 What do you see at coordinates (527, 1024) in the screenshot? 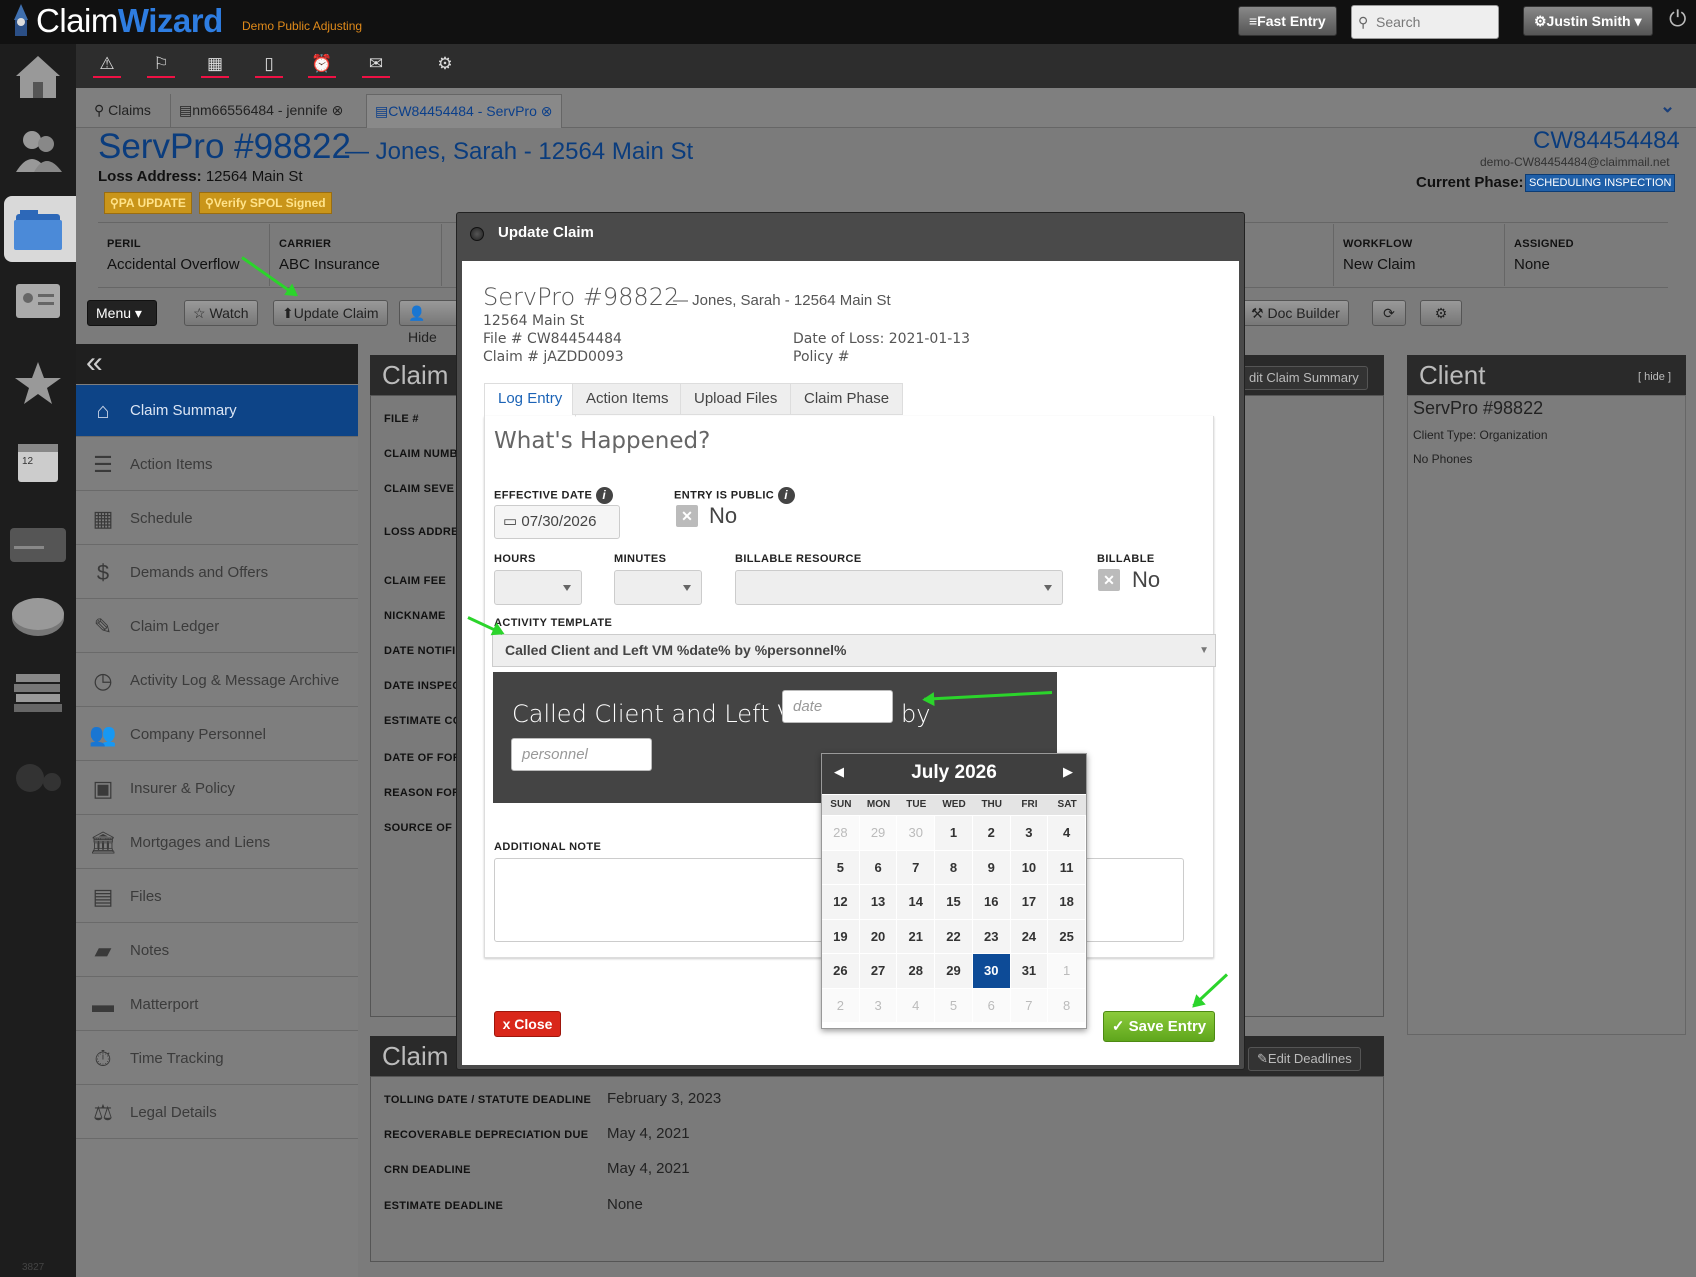
I see `close-button: x Close` at bounding box center [527, 1024].